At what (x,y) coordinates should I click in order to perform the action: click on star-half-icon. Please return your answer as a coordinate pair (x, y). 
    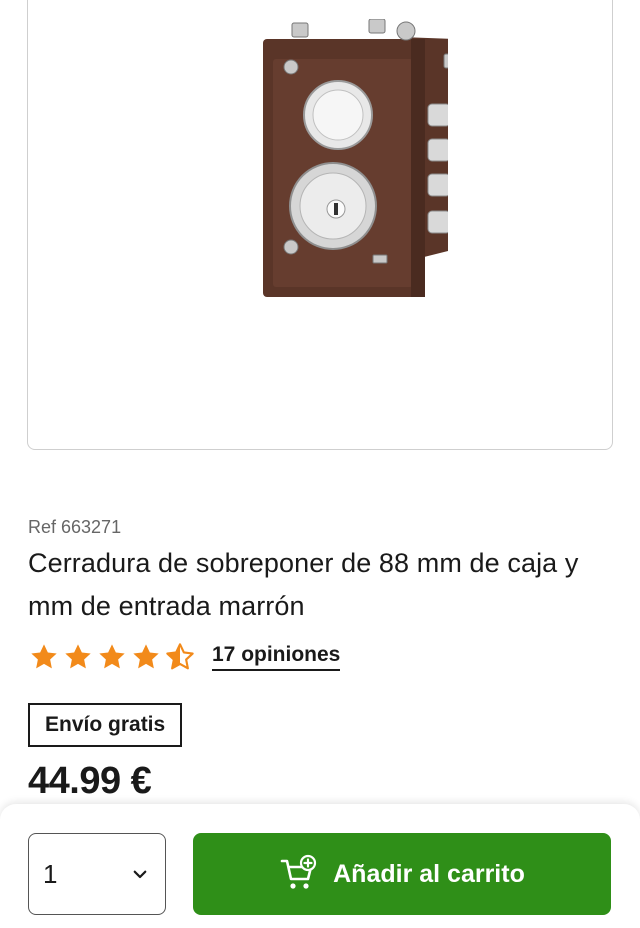
    Looking at the image, I should click on (180, 656).